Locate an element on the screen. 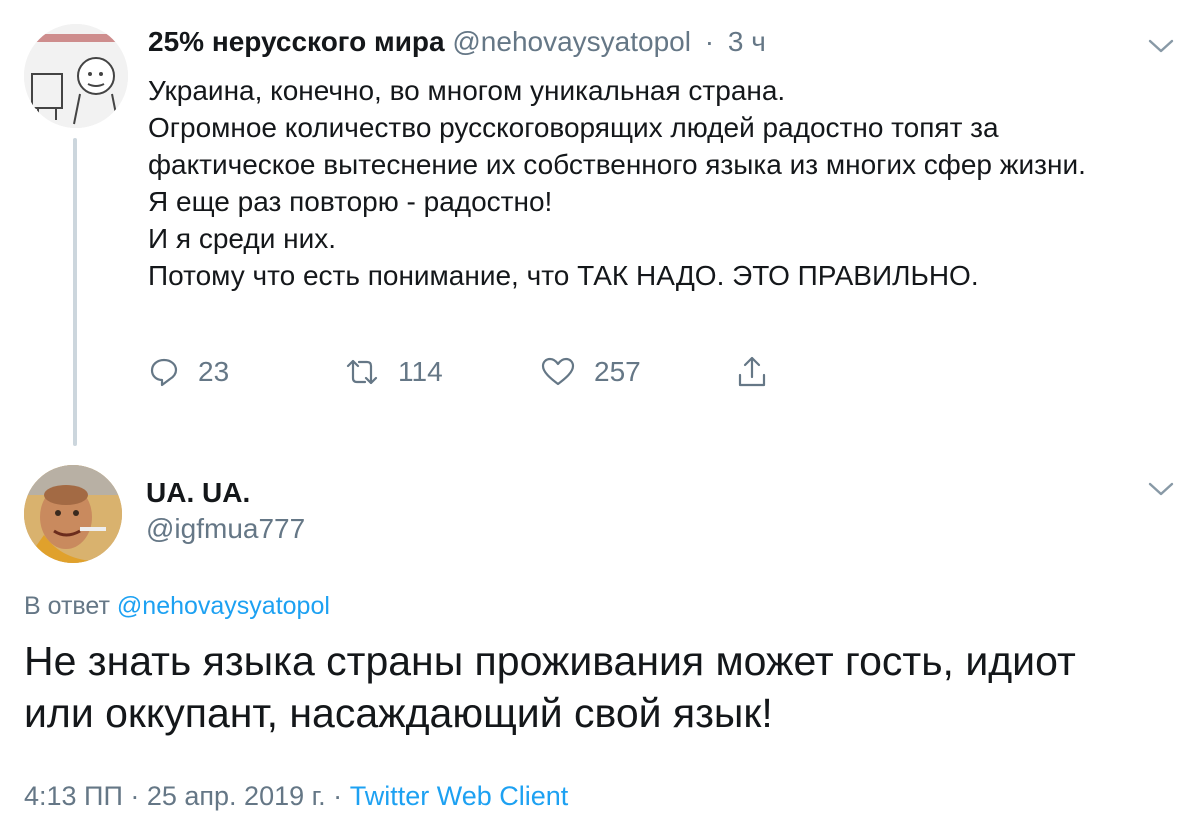 The width and height of the screenshot is (1200, 831). share-icon is located at coordinates (752, 371).